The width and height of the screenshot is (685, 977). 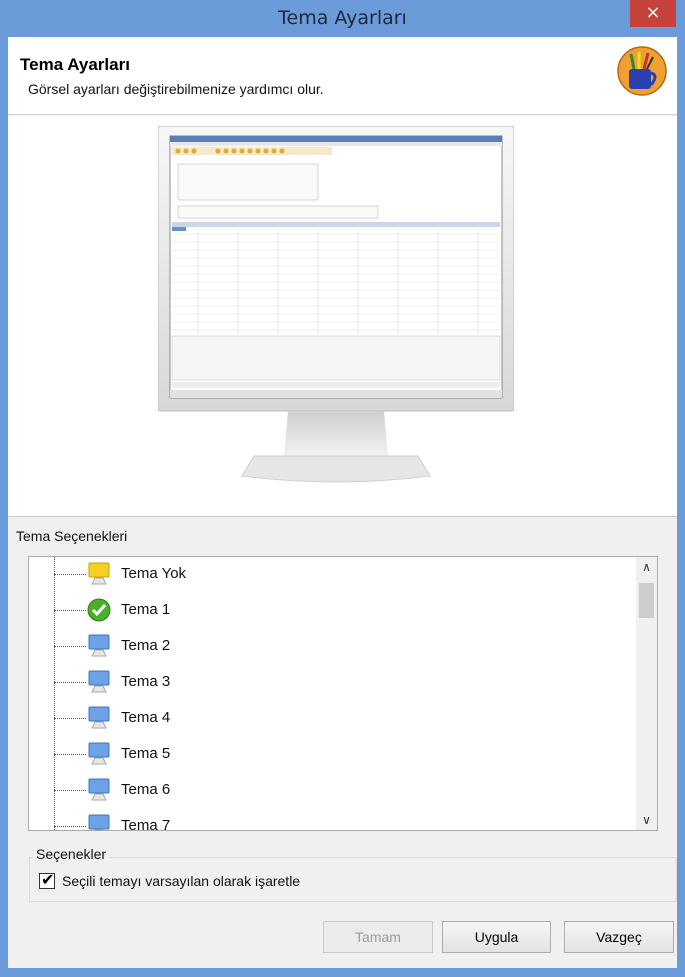 What do you see at coordinates (646, 820) in the screenshot?
I see `scroll-down-arrow-icon: ∨` at bounding box center [646, 820].